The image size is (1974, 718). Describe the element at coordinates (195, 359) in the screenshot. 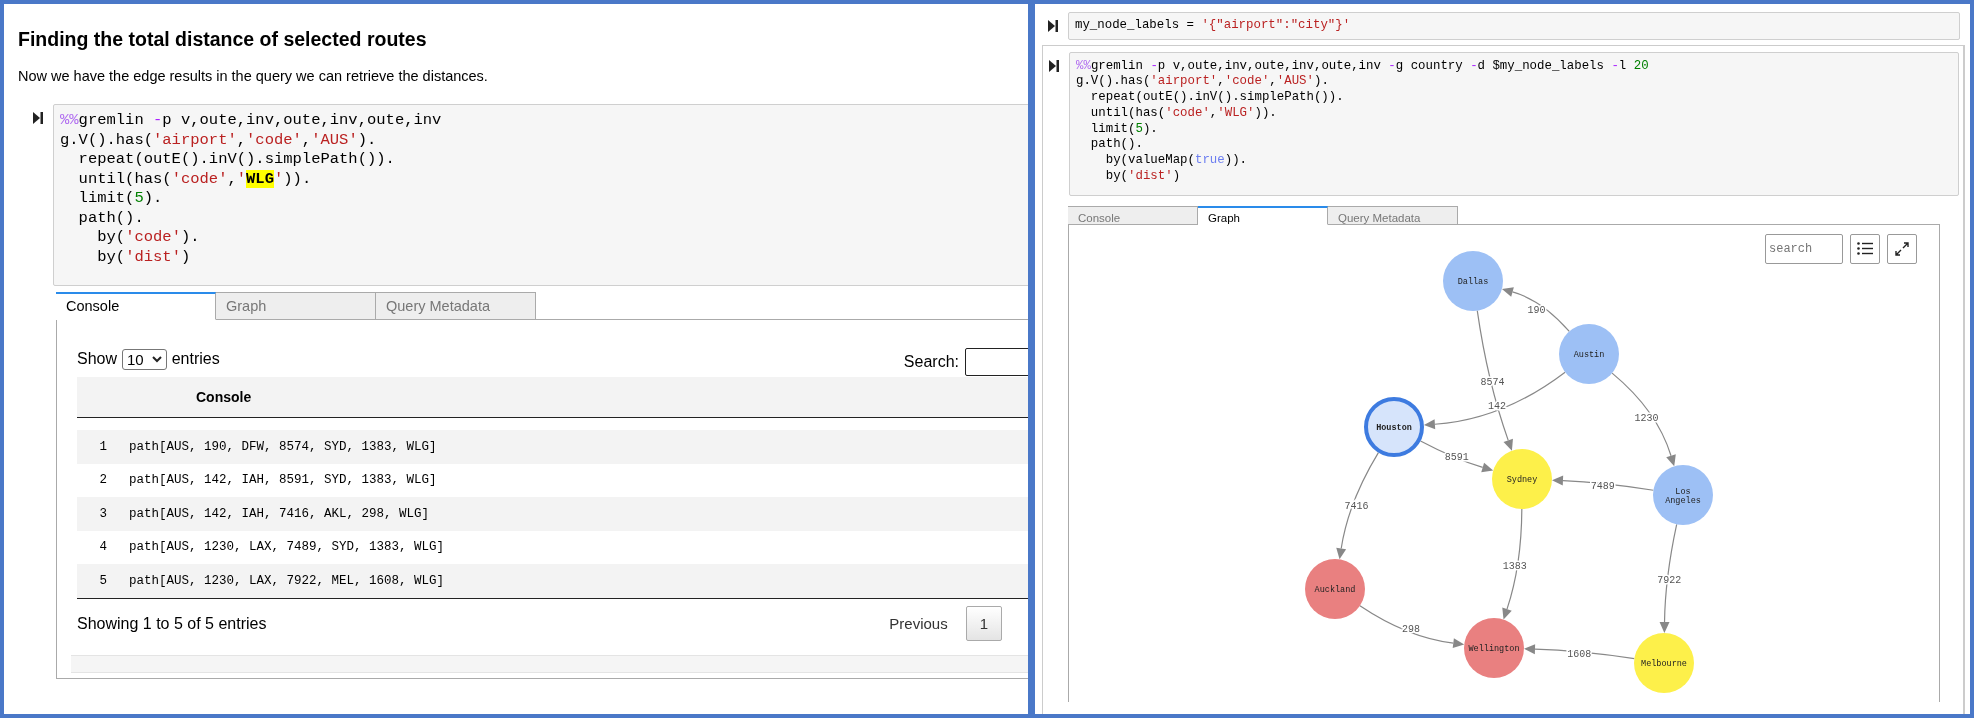

I see `entries-label: entries` at that location.